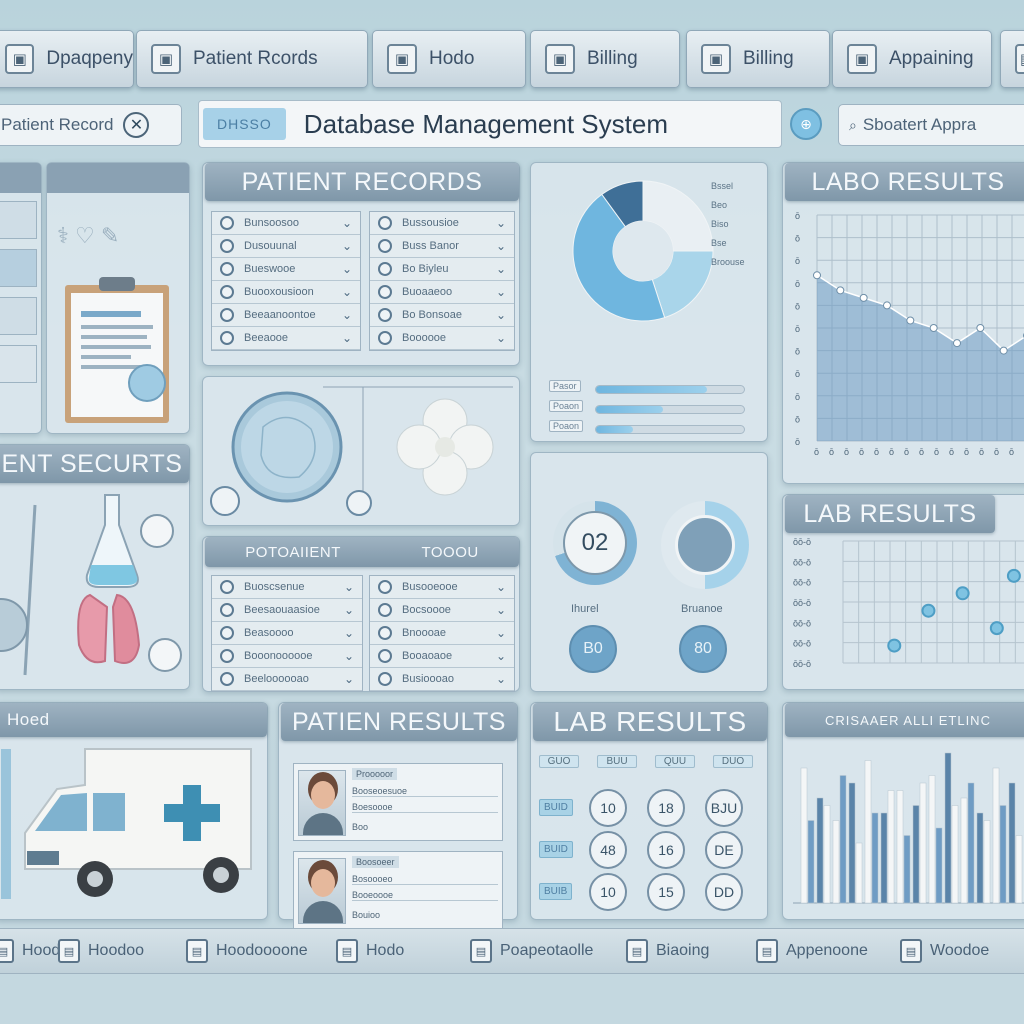  I want to click on gauge-02: 02, so click(595, 543).